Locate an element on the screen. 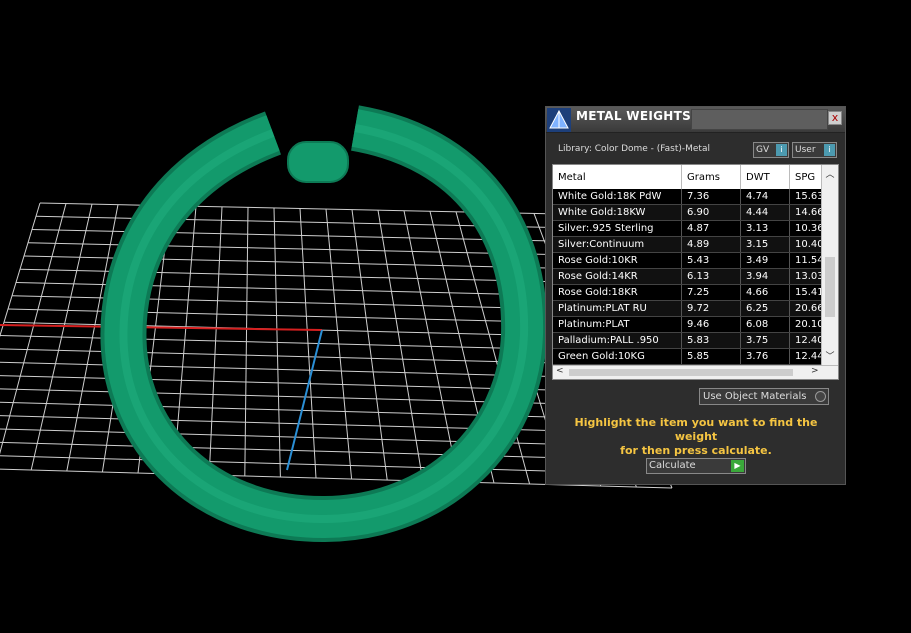 The image size is (911, 633). close-button: x is located at coordinates (835, 118).